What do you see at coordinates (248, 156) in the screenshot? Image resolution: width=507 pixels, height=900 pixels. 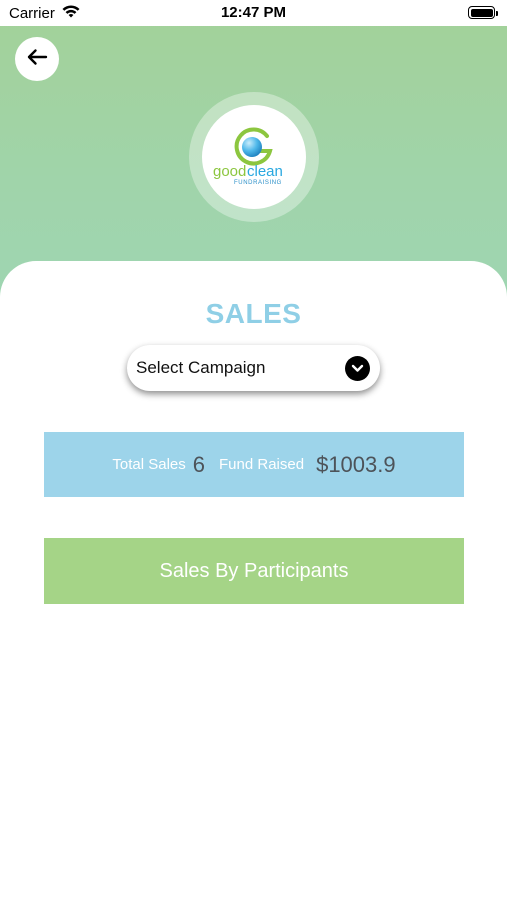 I see `goodclean-logo: good clean FUNDRAISING` at bounding box center [248, 156].